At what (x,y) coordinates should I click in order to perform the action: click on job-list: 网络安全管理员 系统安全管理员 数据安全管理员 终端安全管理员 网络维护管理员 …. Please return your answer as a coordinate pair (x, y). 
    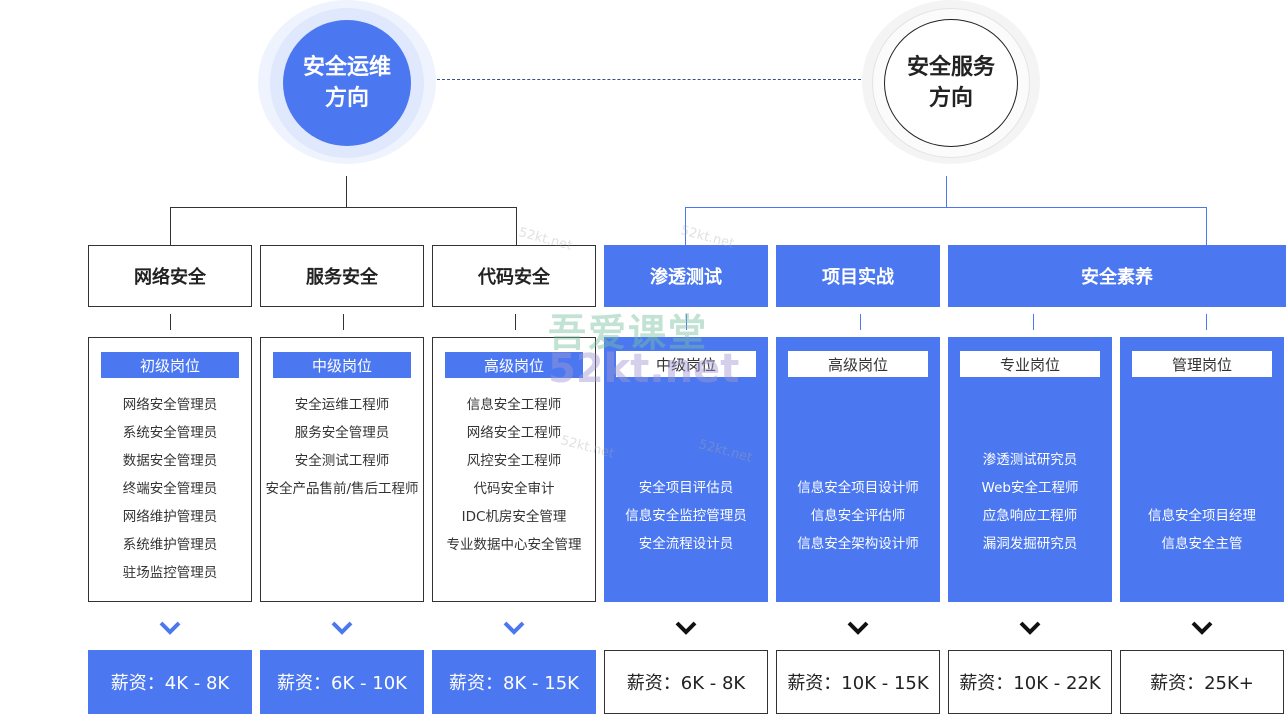
    Looking at the image, I should click on (170, 489).